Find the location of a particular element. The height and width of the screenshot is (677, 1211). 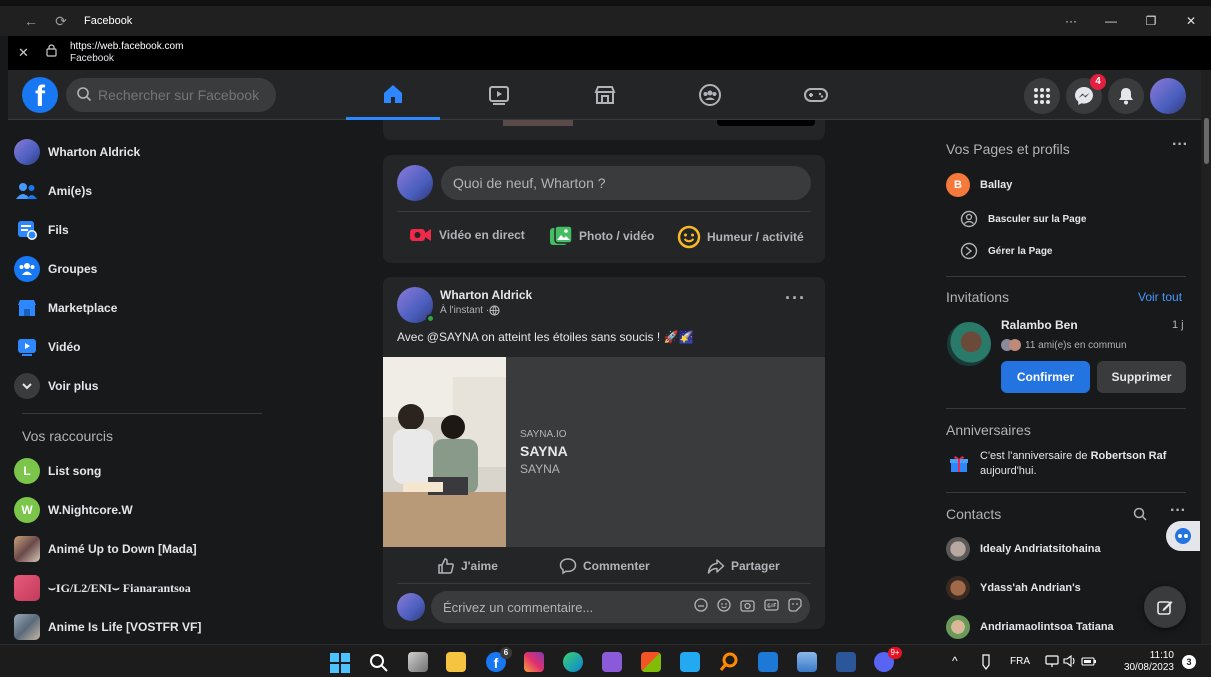

chevron-up-icon: ^ is located at coordinates (955, 661).